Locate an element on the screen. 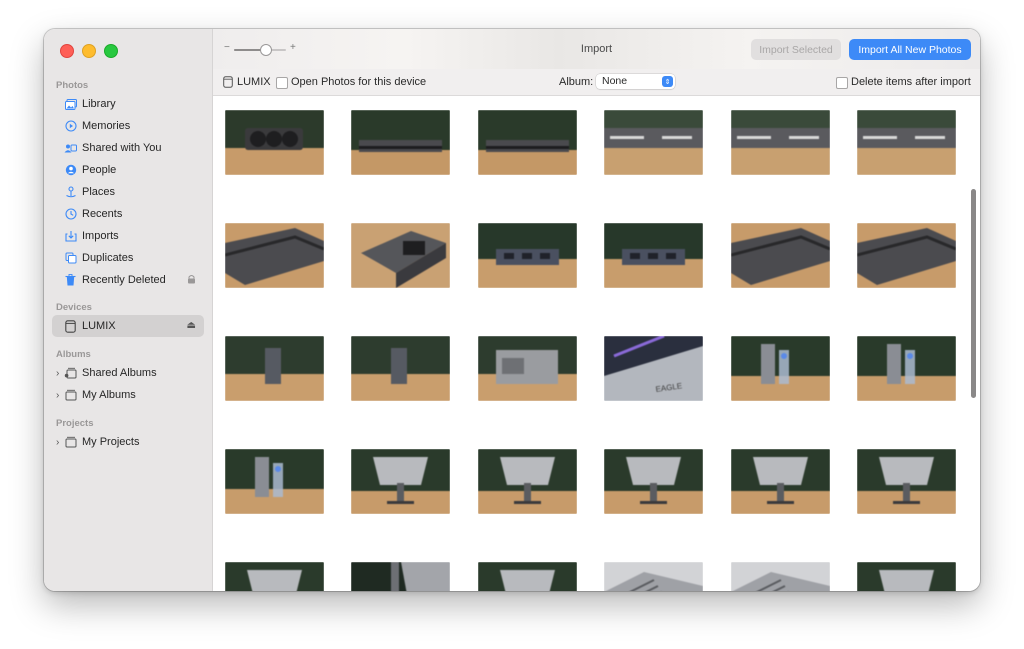  section-label-albums: Albums is located at coordinates (73, 354).